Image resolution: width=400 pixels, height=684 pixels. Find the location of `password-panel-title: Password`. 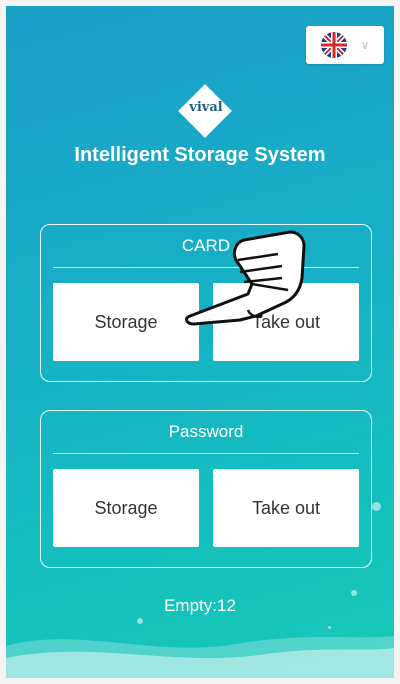

password-panel-title: Password is located at coordinates (206, 431).